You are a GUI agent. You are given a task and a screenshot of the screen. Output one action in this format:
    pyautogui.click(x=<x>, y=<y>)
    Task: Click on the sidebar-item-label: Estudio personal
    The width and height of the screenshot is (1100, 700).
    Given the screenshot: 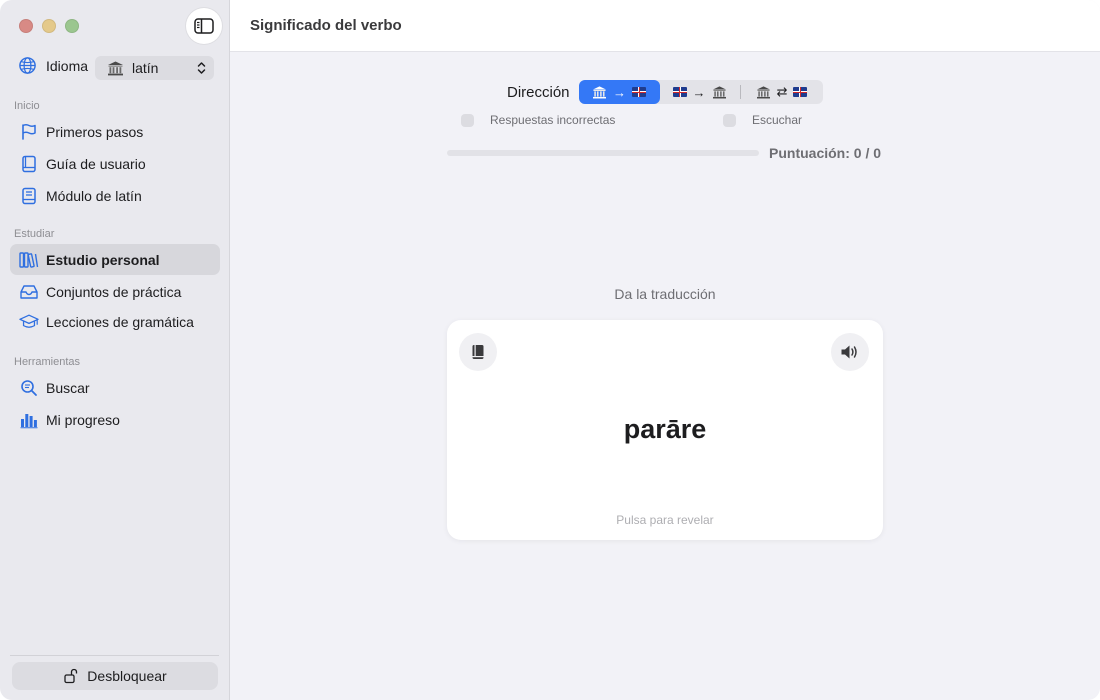 What is the action you would take?
    pyautogui.click(x=103, y=259)
    